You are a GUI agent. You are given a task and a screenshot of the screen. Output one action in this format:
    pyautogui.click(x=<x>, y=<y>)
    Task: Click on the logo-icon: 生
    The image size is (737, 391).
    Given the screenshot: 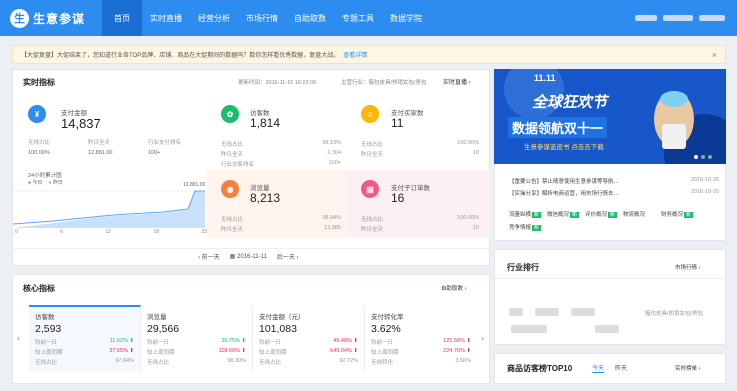 What is the action you would take?
    pyautogui.click(x=19, y=18)
    